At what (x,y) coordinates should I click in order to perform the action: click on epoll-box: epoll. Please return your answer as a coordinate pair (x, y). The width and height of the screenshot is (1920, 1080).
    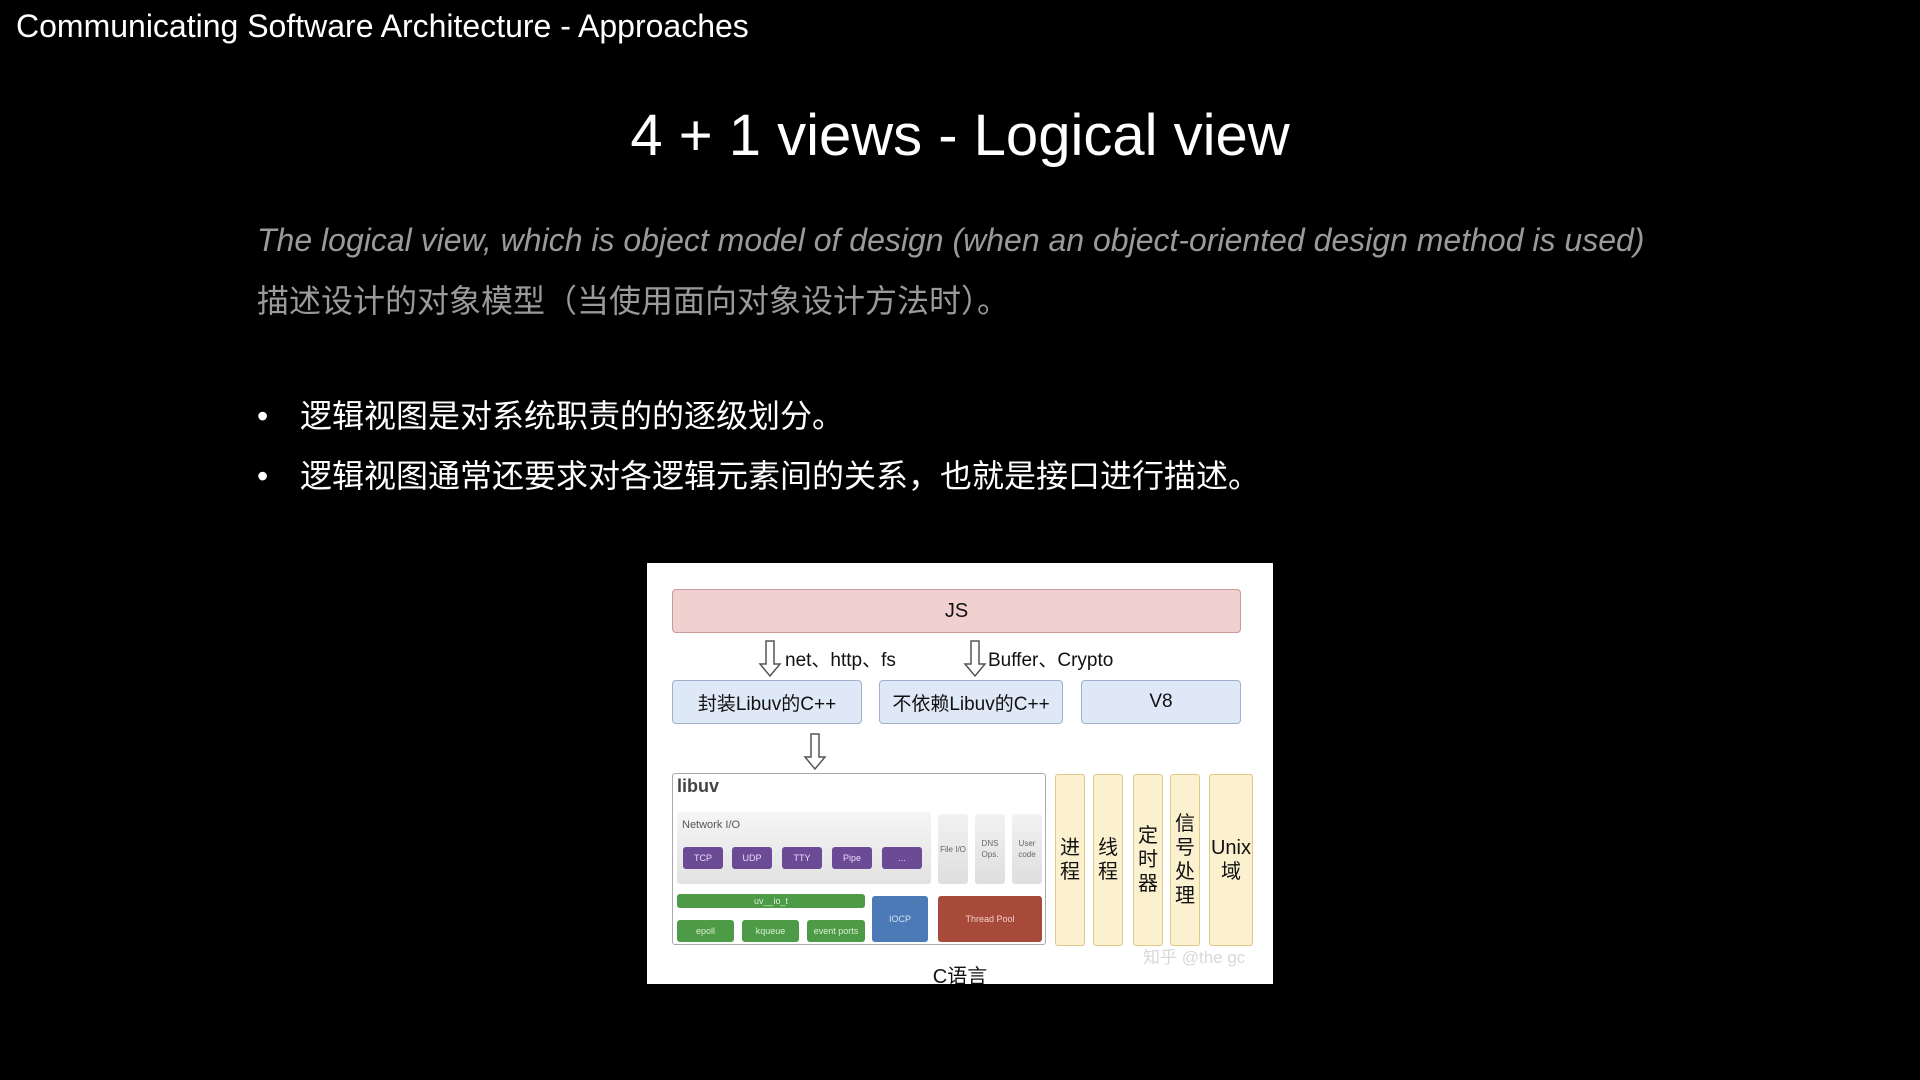
    Looking at the image, I should click on (705, 931).